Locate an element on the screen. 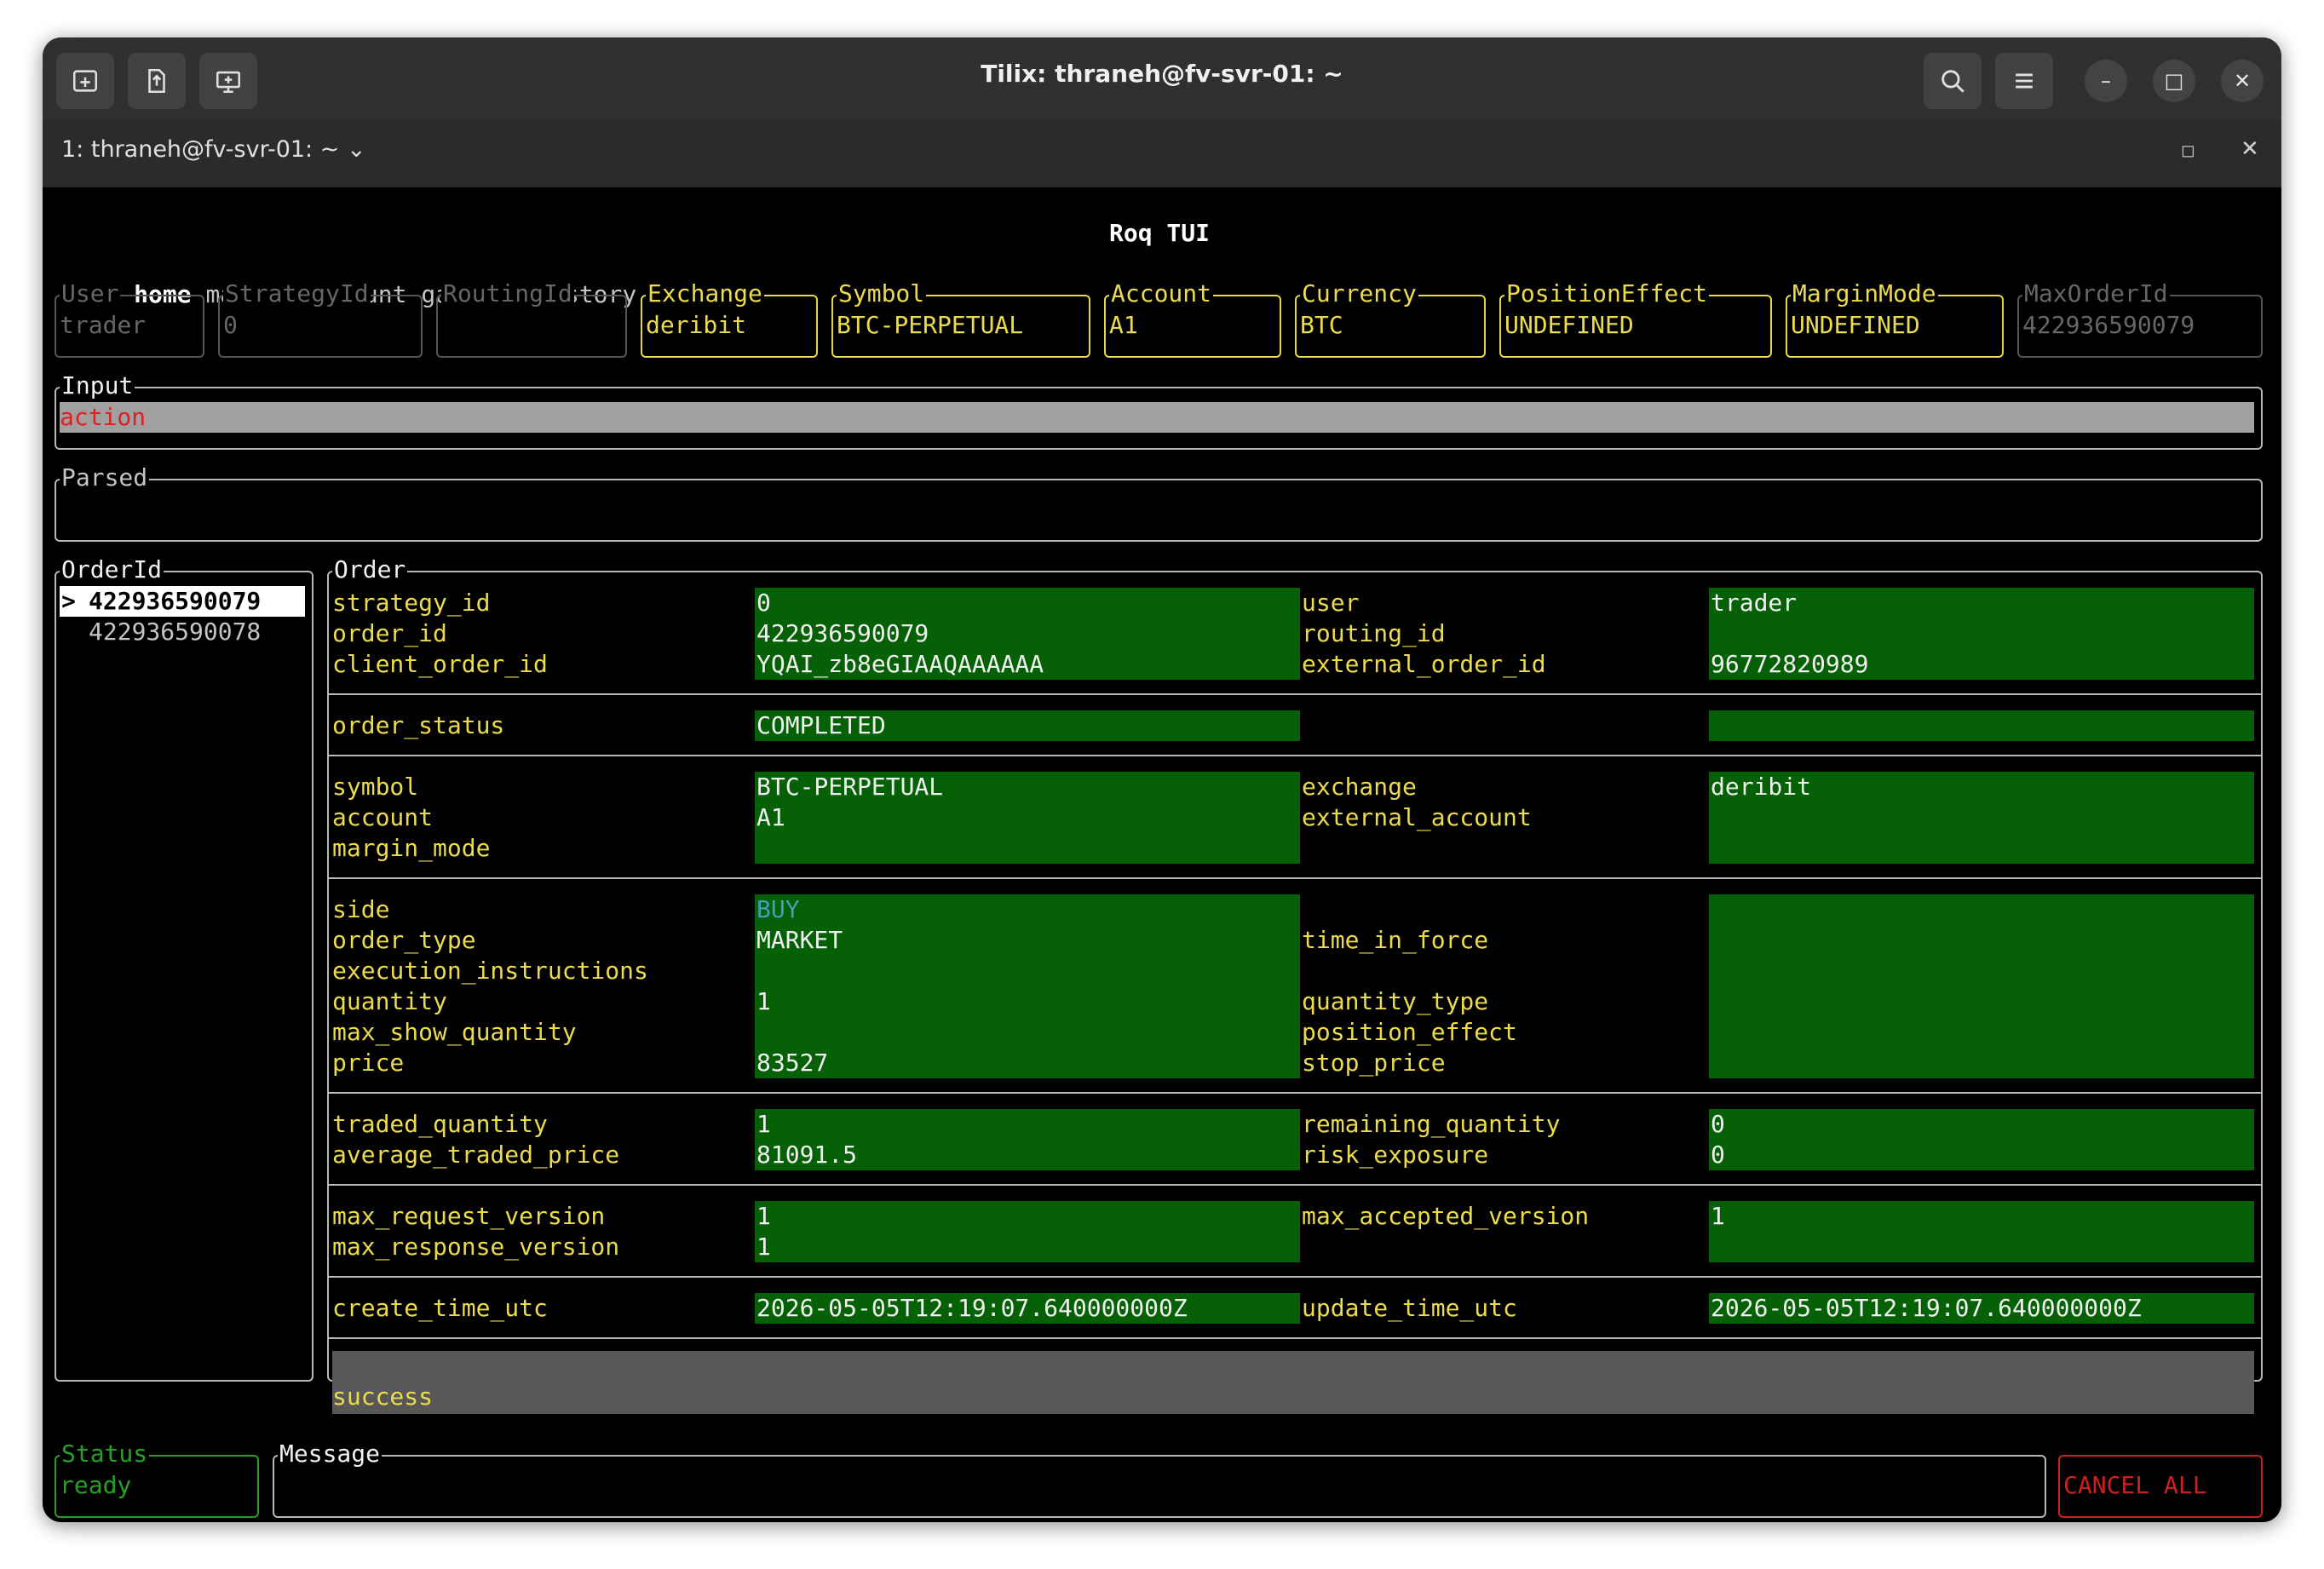 This screenshot has height=1569, width=2324. exchange-label: Exchange is located at coordinates (705, 293).